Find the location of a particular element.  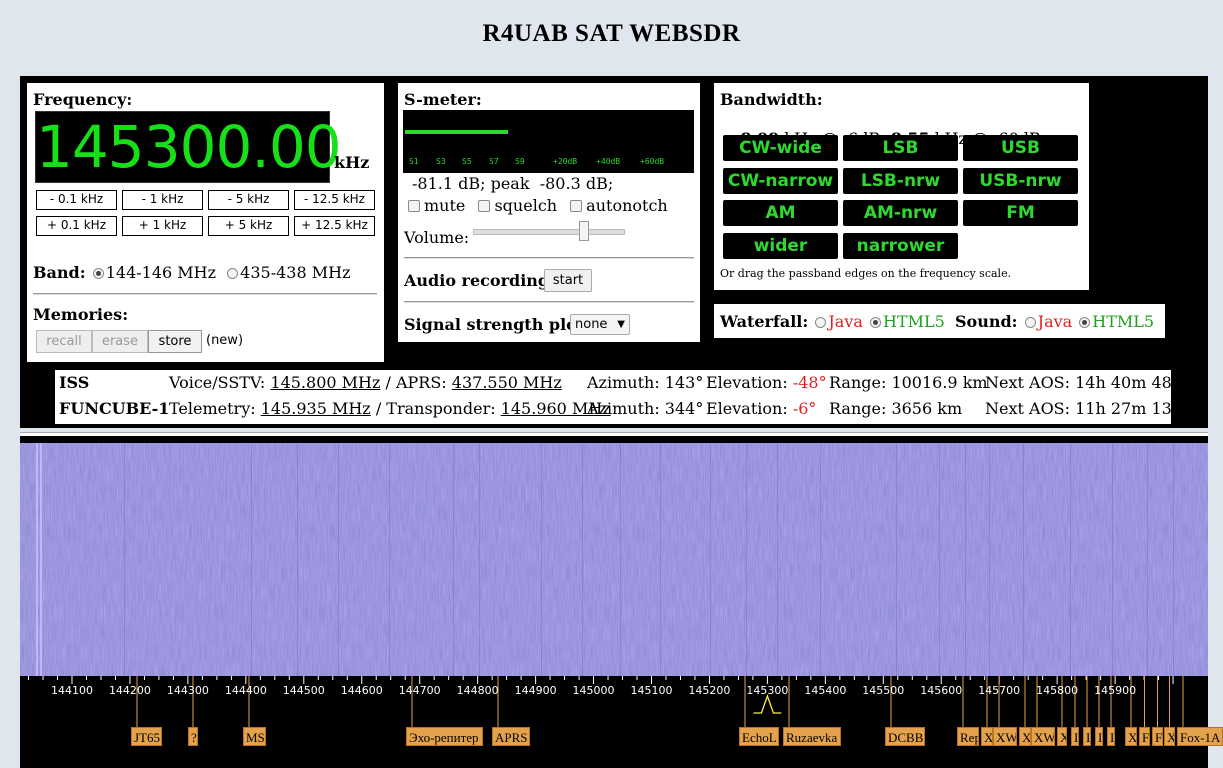

spectrum-label: APRS is located at coordinates (511, 736).